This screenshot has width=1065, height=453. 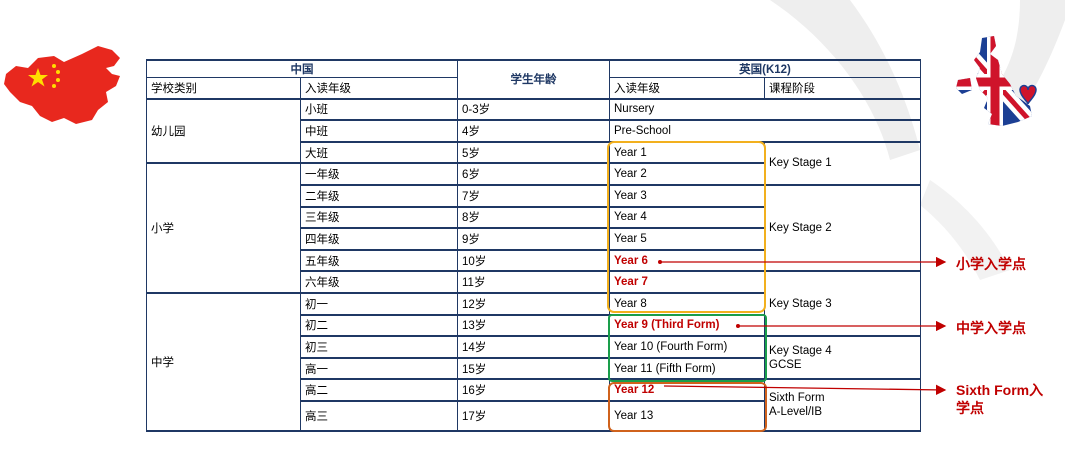 What do you see at coordinates (379, 174) in the screenshot?
I see `cn-grade-cell: 一年级` at bounding box center [379, 174].